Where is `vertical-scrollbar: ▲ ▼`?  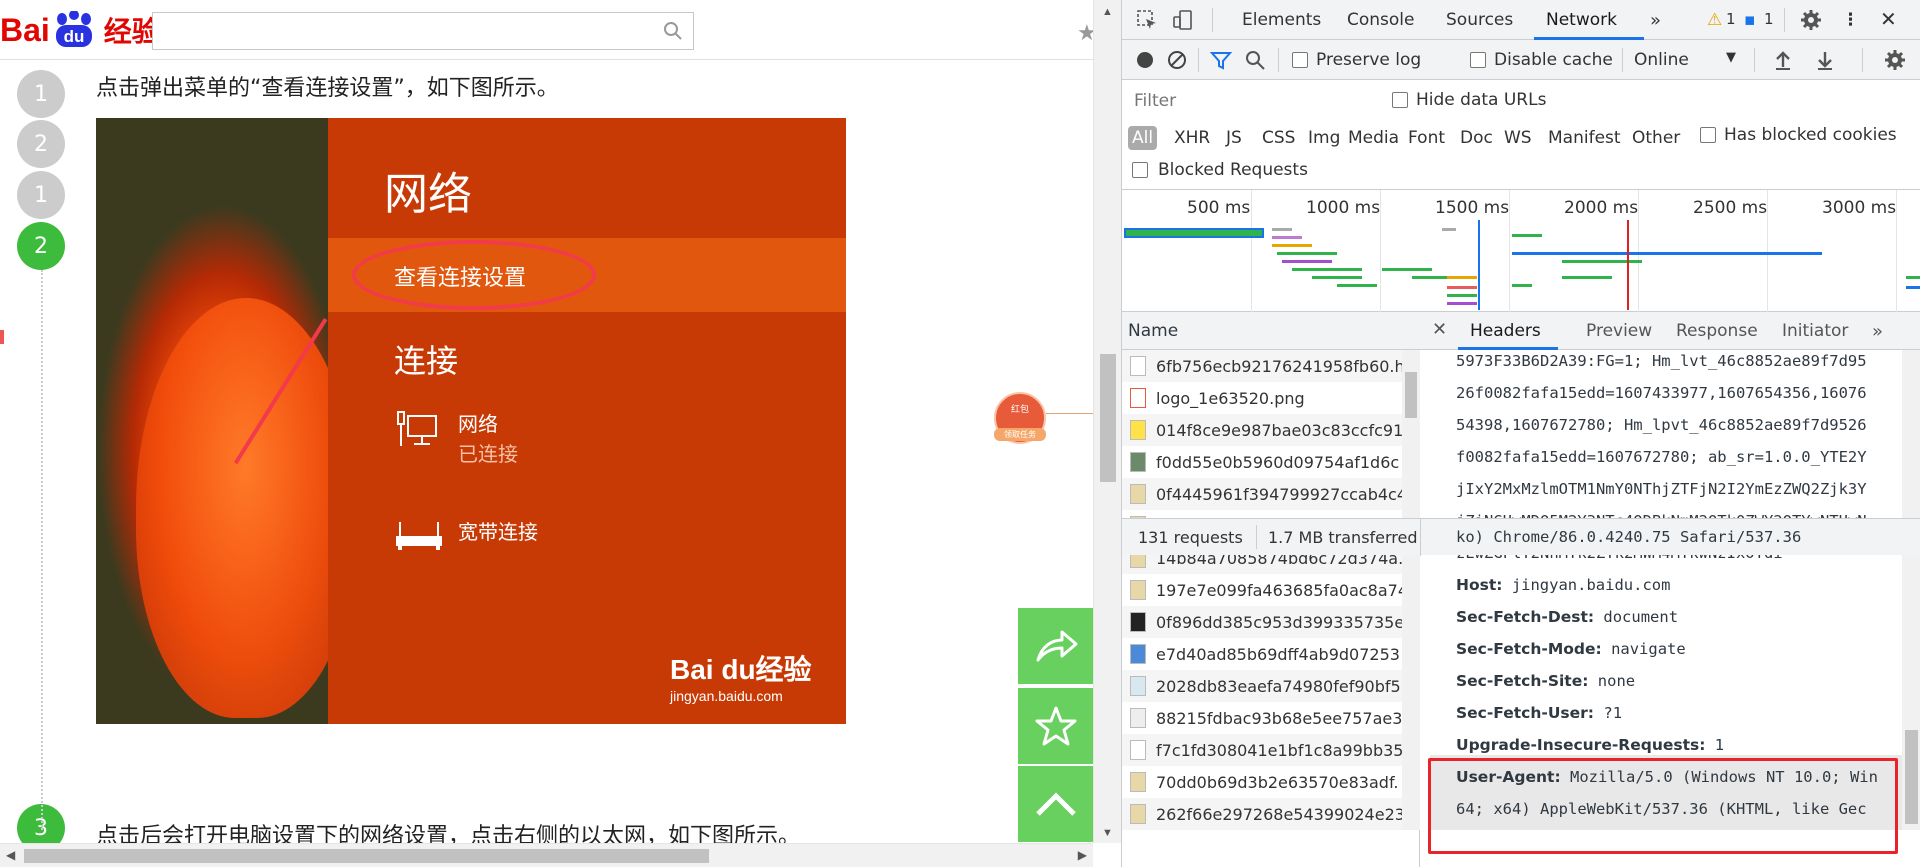 vertical-scrollbar: ▲ ▼ is located at coordinates (1107, 421).